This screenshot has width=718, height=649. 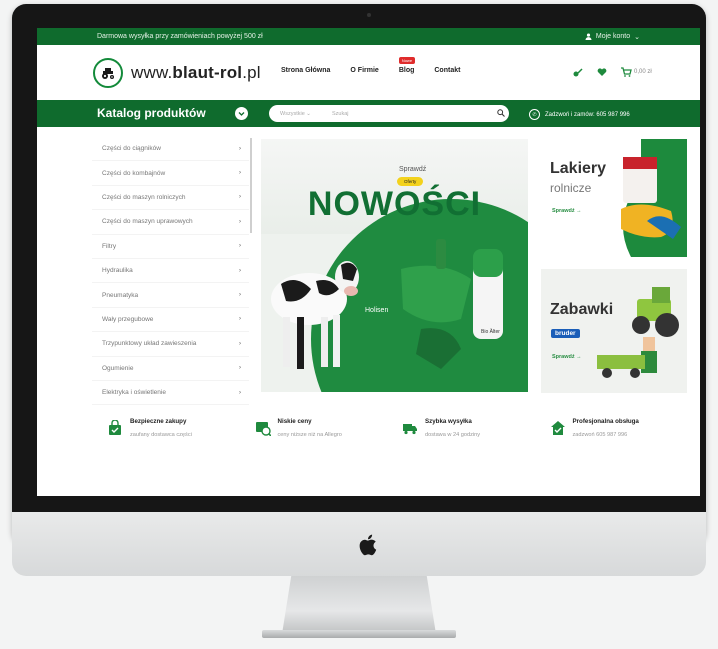 I want to click on phone-icon: ✆, so click(x=534, y=114).